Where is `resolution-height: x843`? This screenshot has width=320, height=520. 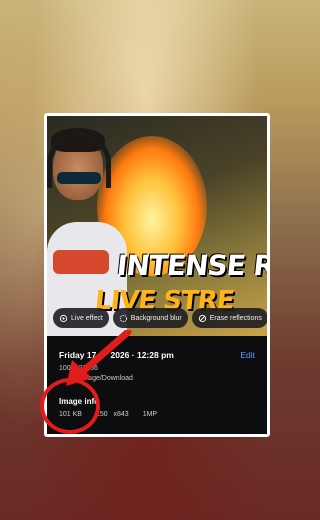 resolution-height: x843 is located at coordinates (121, 414).